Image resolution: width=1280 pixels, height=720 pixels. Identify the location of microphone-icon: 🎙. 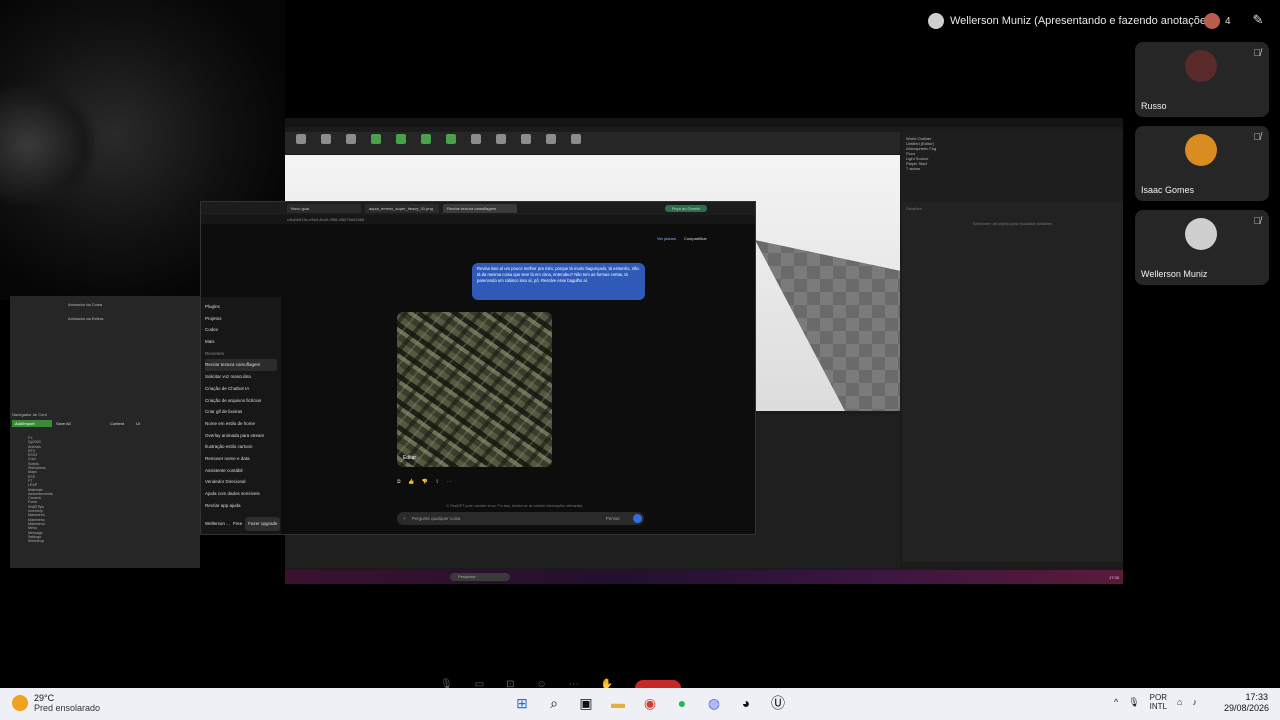
(1133, 702).